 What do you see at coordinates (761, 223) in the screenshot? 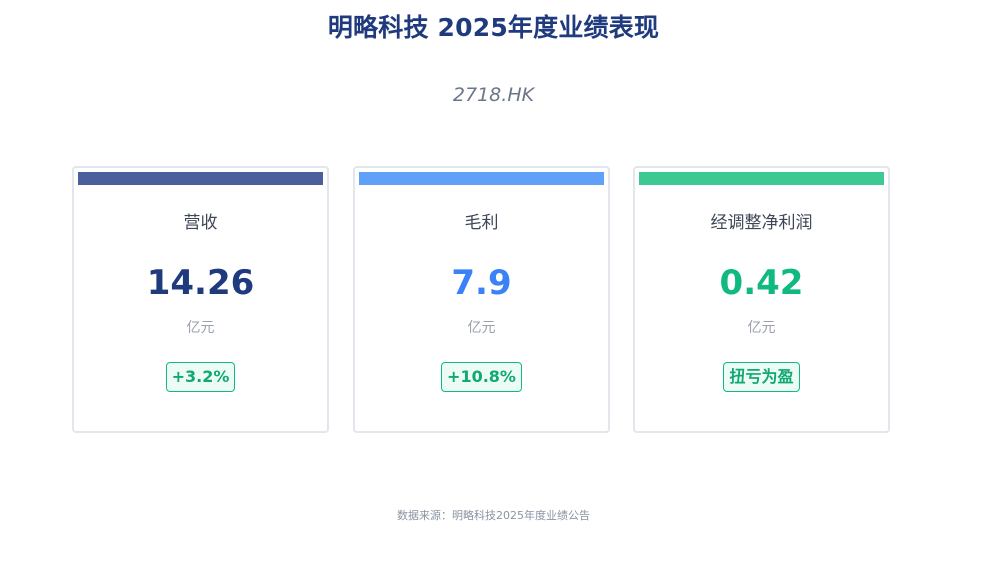
I see `metric-label: 经调整净利润` at bounding box center [761, 223].